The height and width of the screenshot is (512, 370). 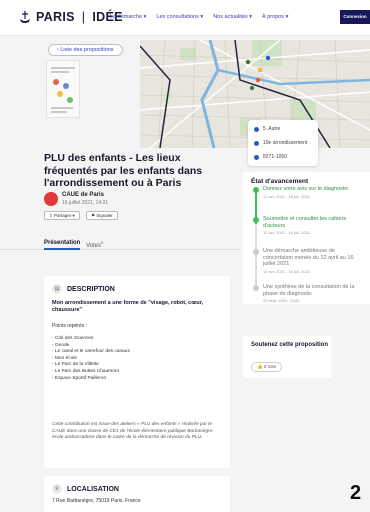 I want to click on tab-votes: Votes0, so click(x=94, y=244).